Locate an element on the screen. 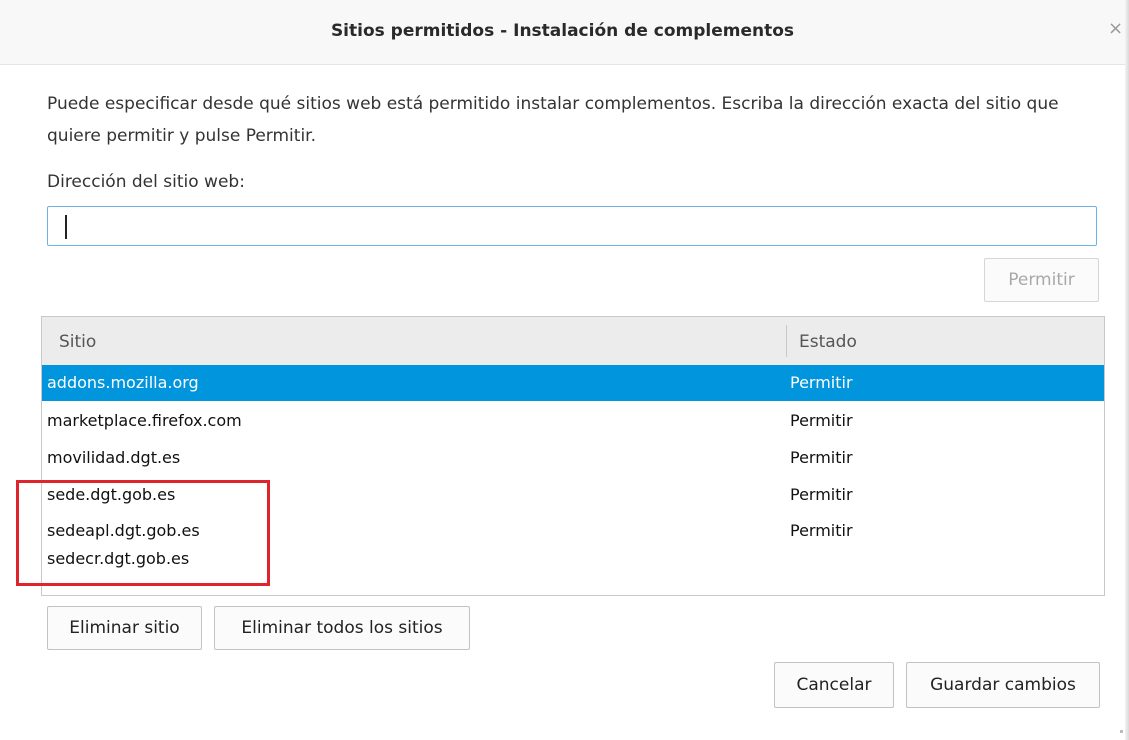  close-icon: × is located at coordinates (1115, 29).